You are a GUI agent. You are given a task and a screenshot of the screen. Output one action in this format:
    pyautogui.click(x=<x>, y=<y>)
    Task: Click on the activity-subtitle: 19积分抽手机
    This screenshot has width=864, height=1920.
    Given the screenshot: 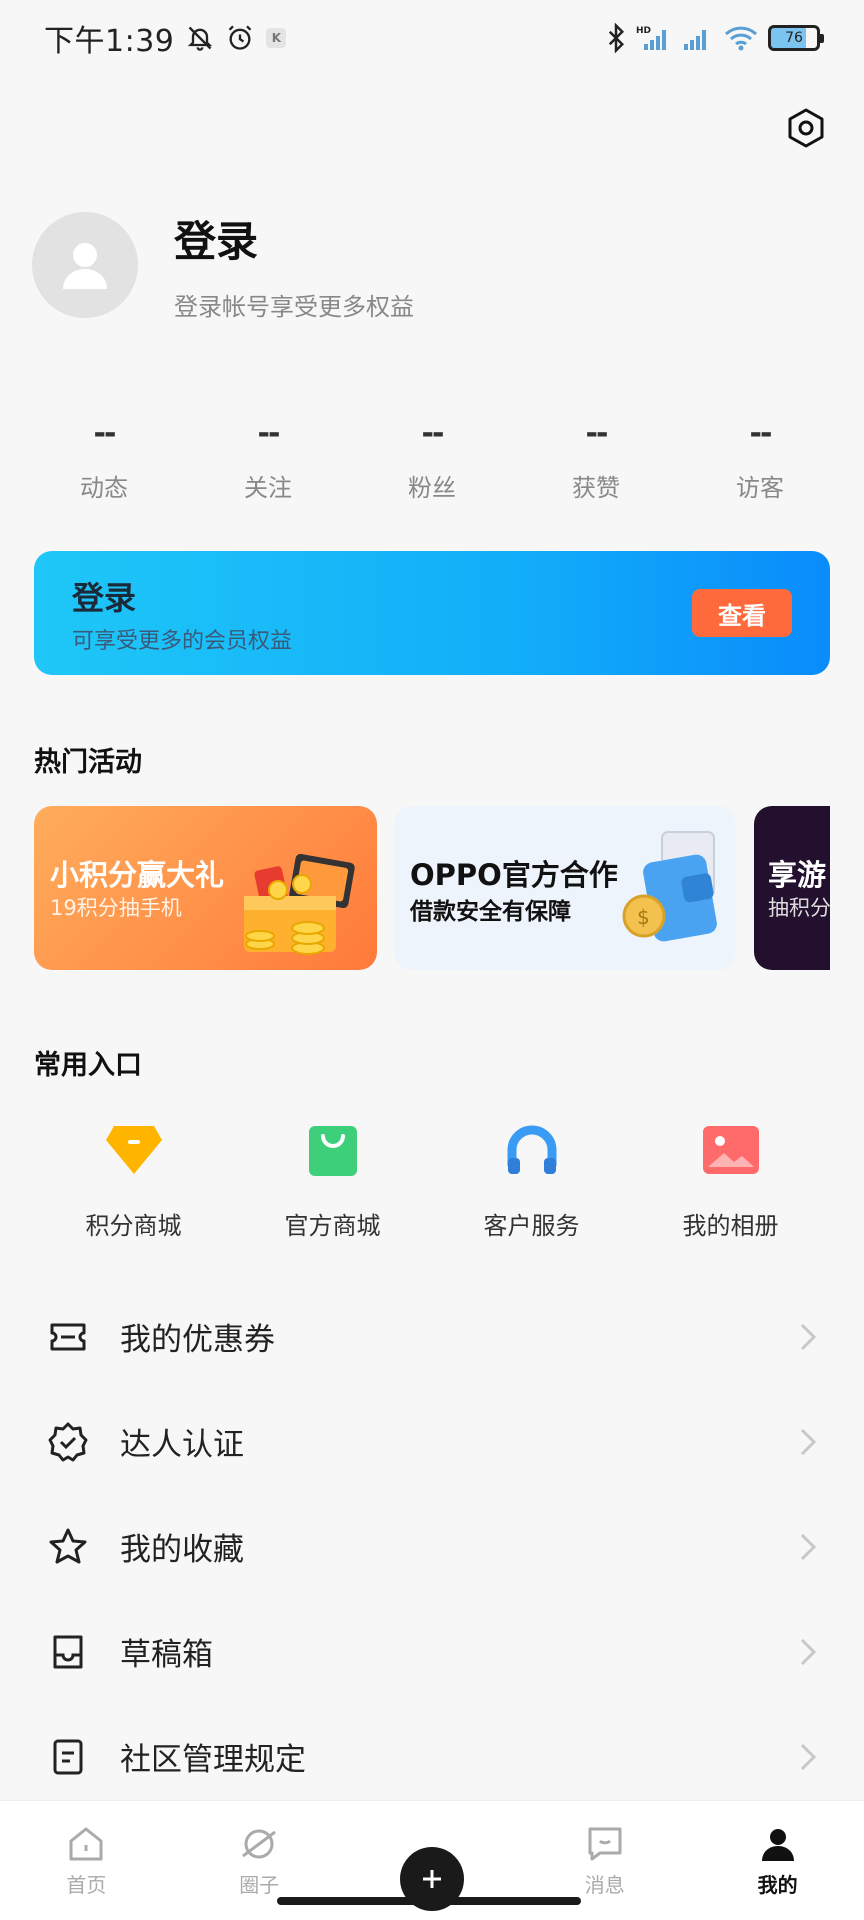 What is the action you would take?
    pyautogui.click(x=116, y=908)
    